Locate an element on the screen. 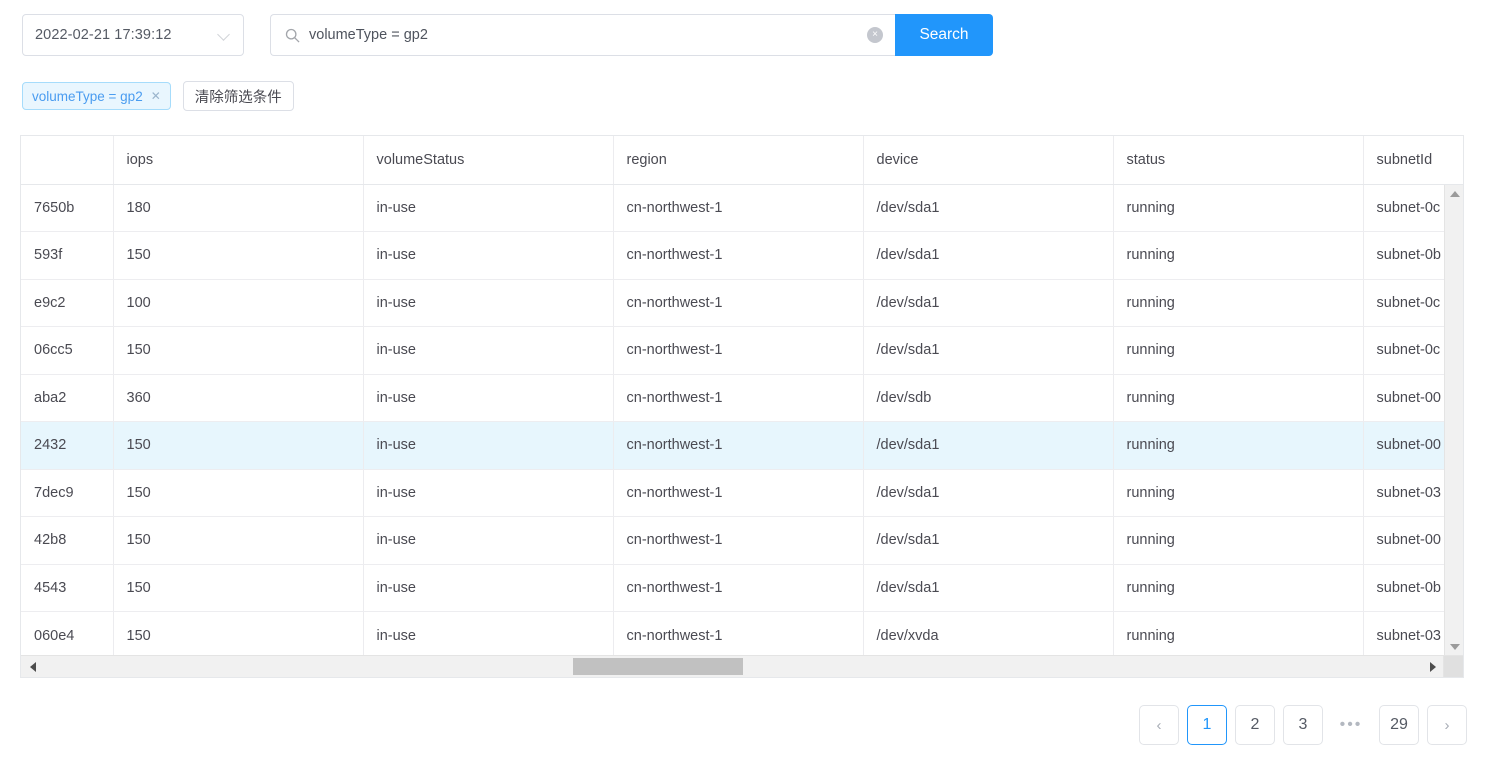 The height and width of the screenshot is (764, 1489). chevron-down-icon is located at coordinates (224, 35).